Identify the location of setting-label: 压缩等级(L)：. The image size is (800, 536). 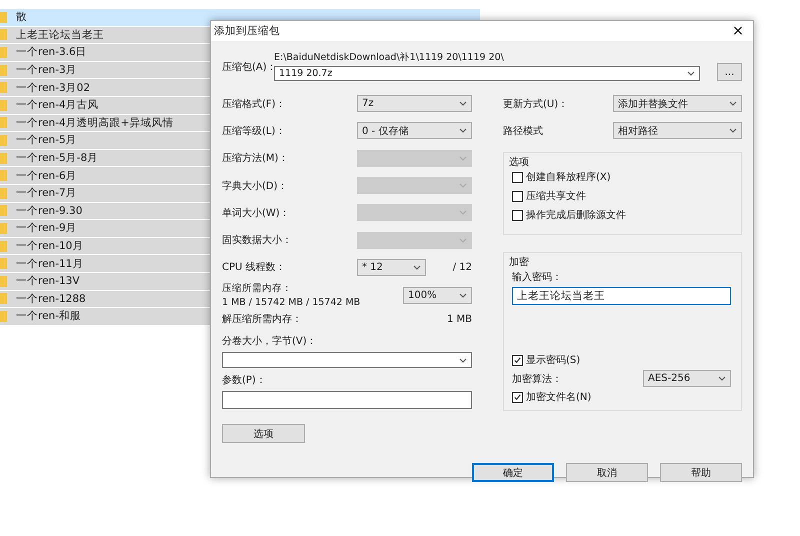
(254, 131).